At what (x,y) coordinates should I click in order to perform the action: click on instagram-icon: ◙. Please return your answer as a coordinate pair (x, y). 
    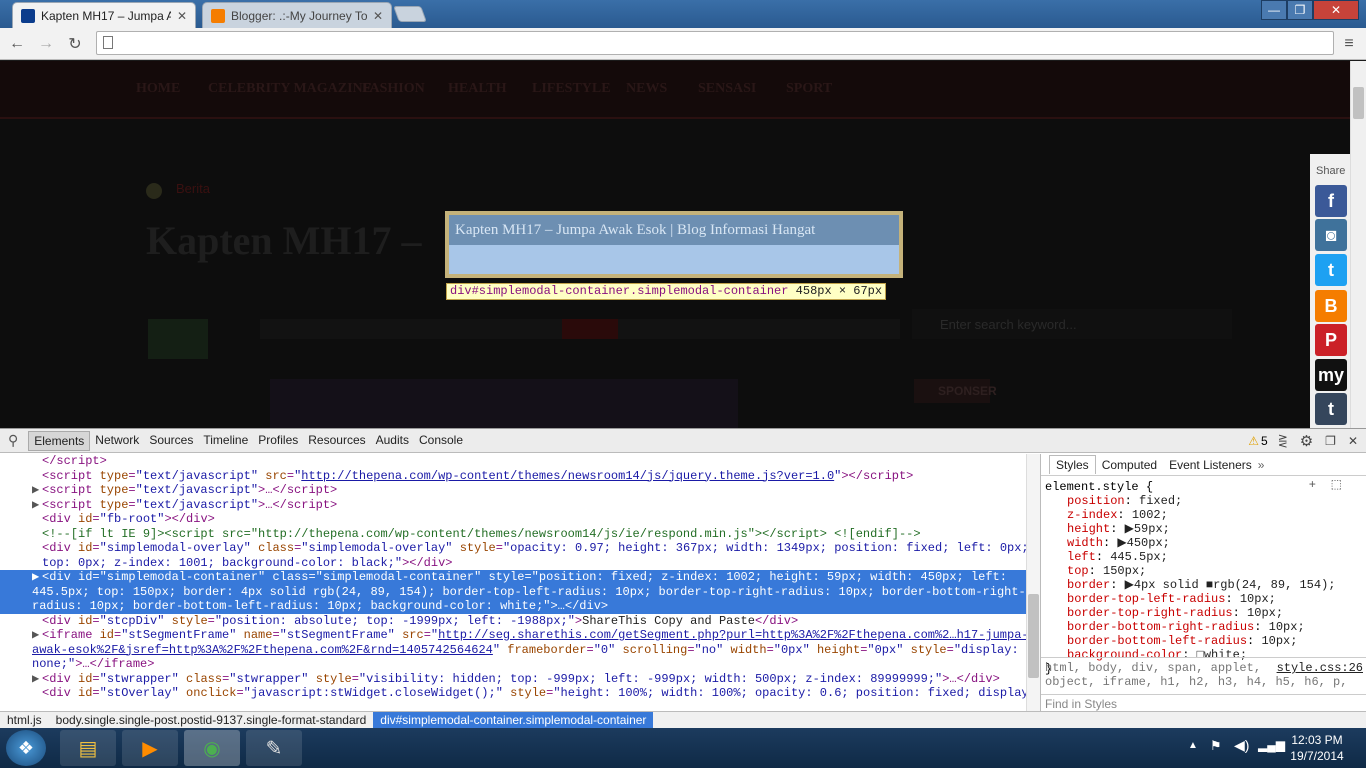
    Looking at the image, I should click on (1331, 235).